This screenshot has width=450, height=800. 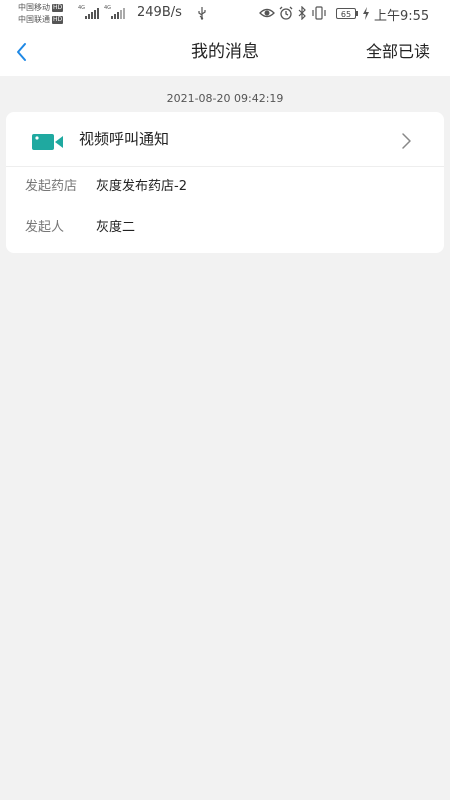 What do you see at coordinates (357, 13) in the screenshot?
I see `battery-cap` at bounding box center [357, 13].